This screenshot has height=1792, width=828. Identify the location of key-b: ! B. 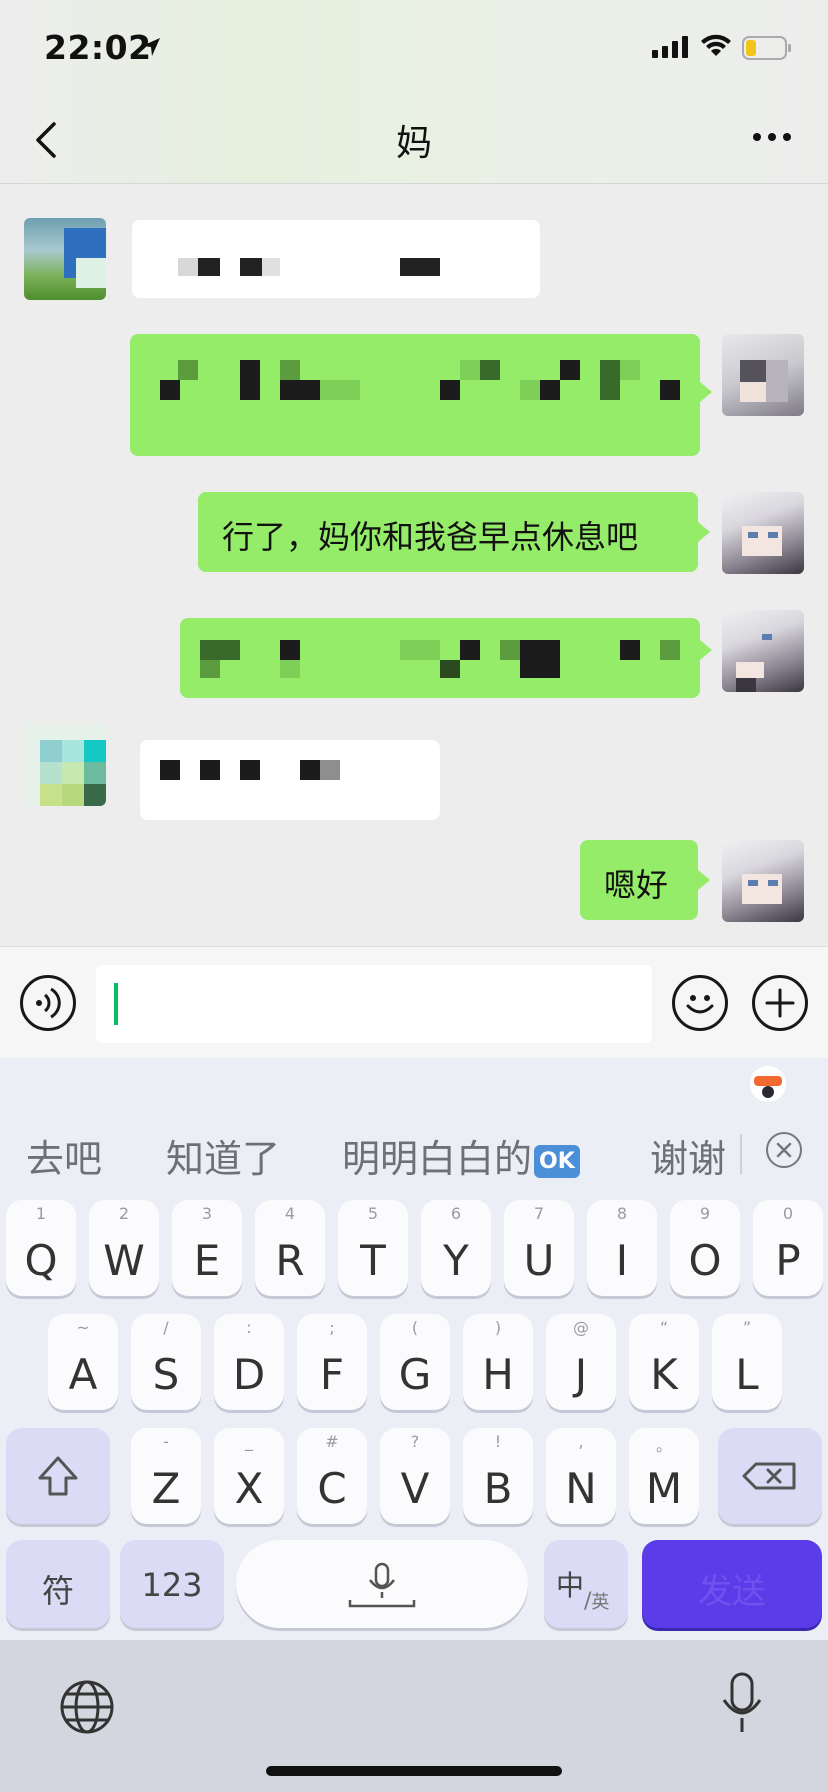
(498, 1476).